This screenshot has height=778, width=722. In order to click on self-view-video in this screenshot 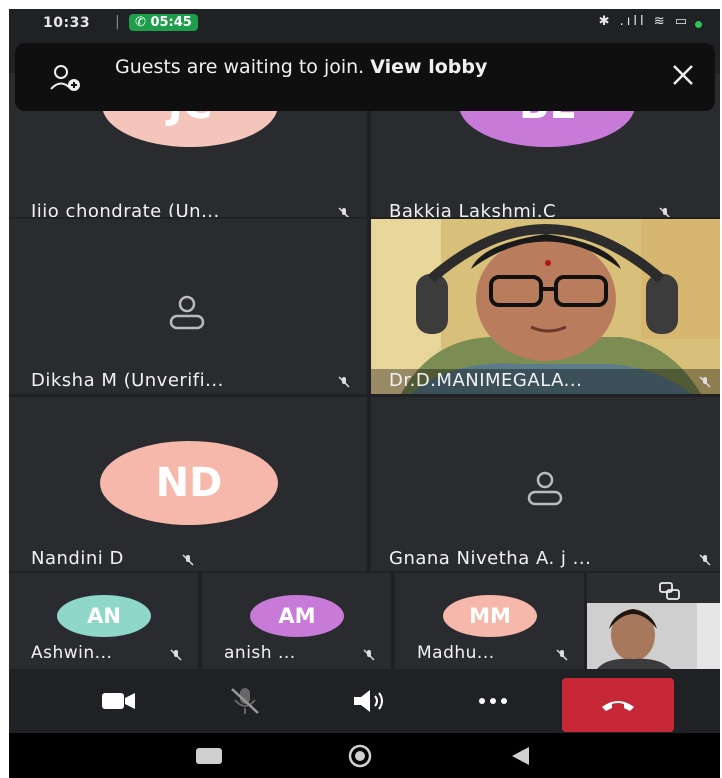, I will do `click(653, 621)`.